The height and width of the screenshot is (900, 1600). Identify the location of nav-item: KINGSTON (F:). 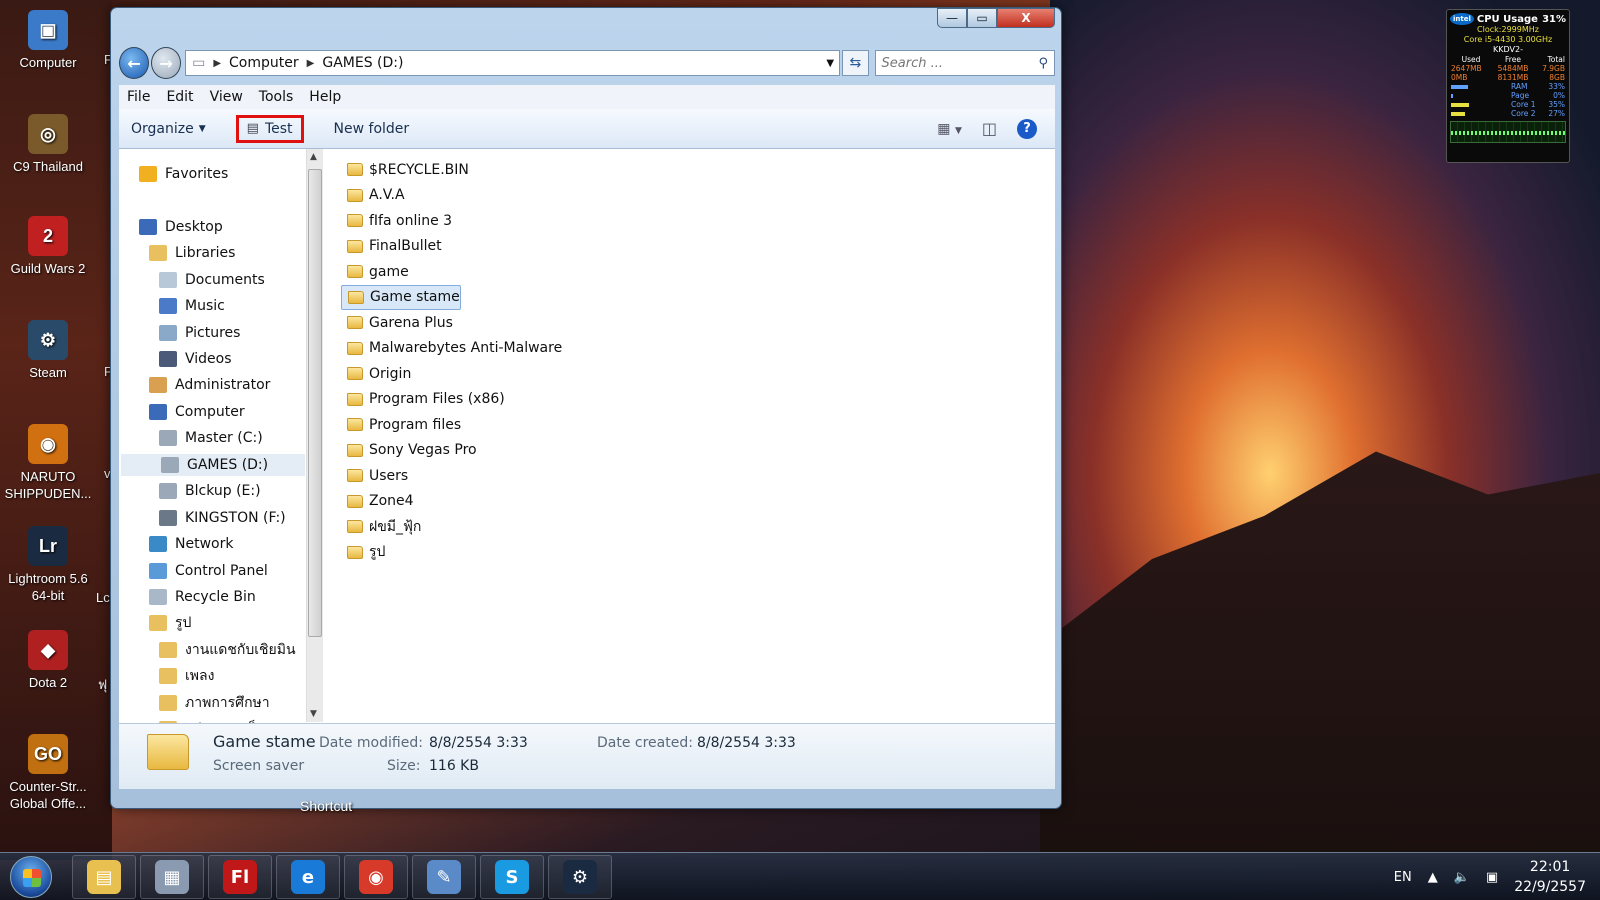
(222, 518).